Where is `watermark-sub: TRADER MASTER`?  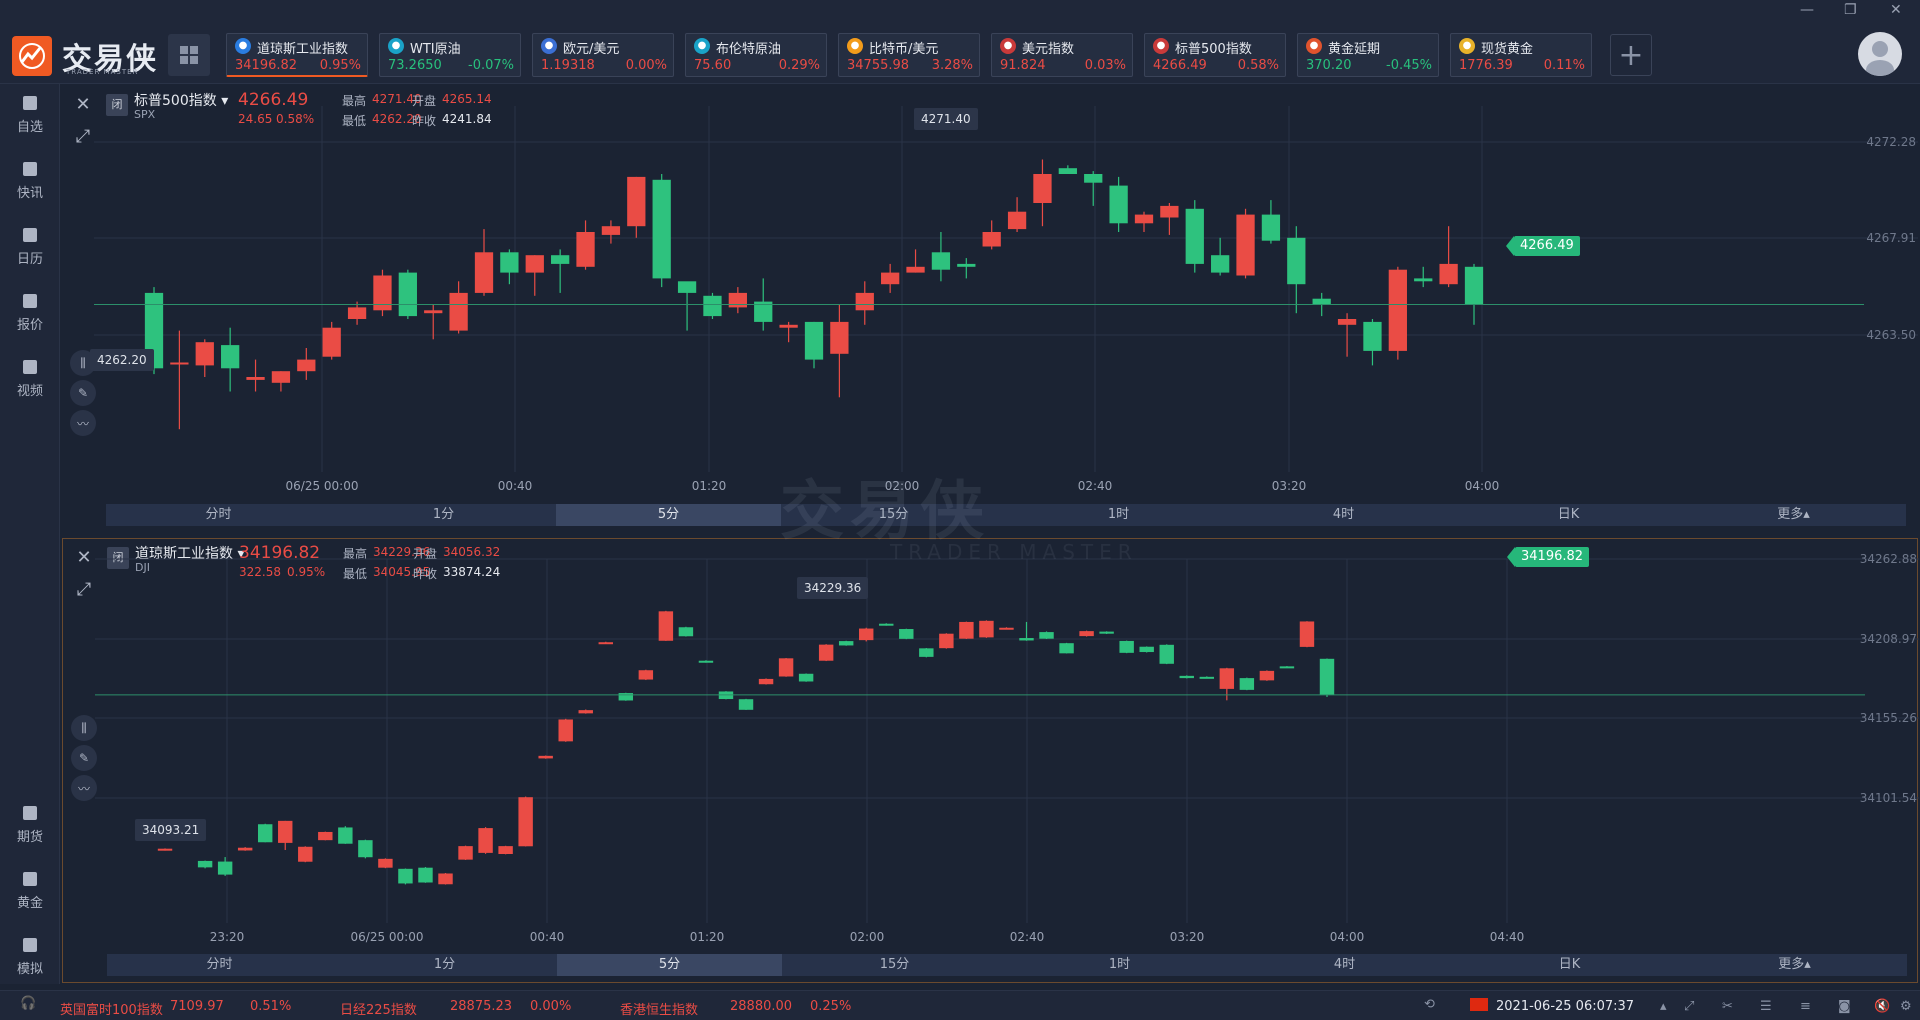 watermark-sub: TRADER MASTER is located at coordinates (1014, 552).